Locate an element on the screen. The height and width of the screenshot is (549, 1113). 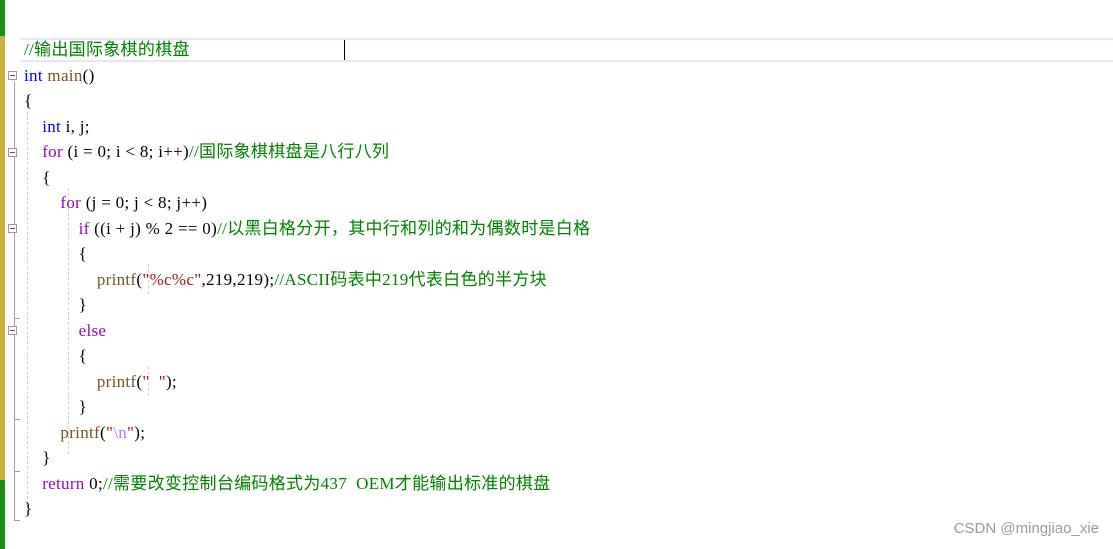
collapse-for-icon is located at coordinates (12, 152).